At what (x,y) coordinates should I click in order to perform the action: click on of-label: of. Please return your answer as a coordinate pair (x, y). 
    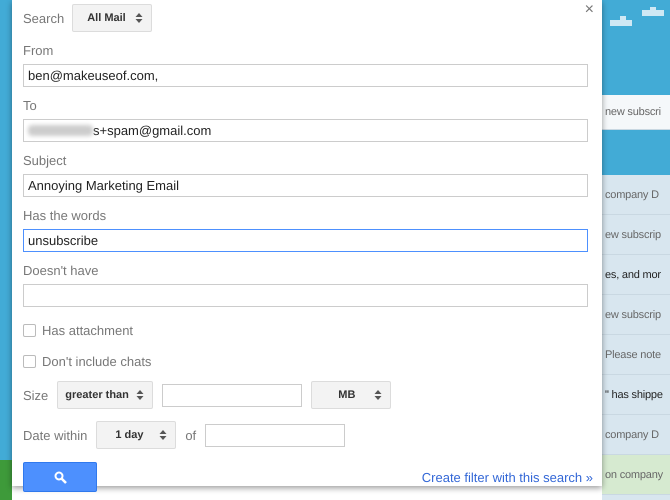
    Looking at the image, I should click on (190, 435).